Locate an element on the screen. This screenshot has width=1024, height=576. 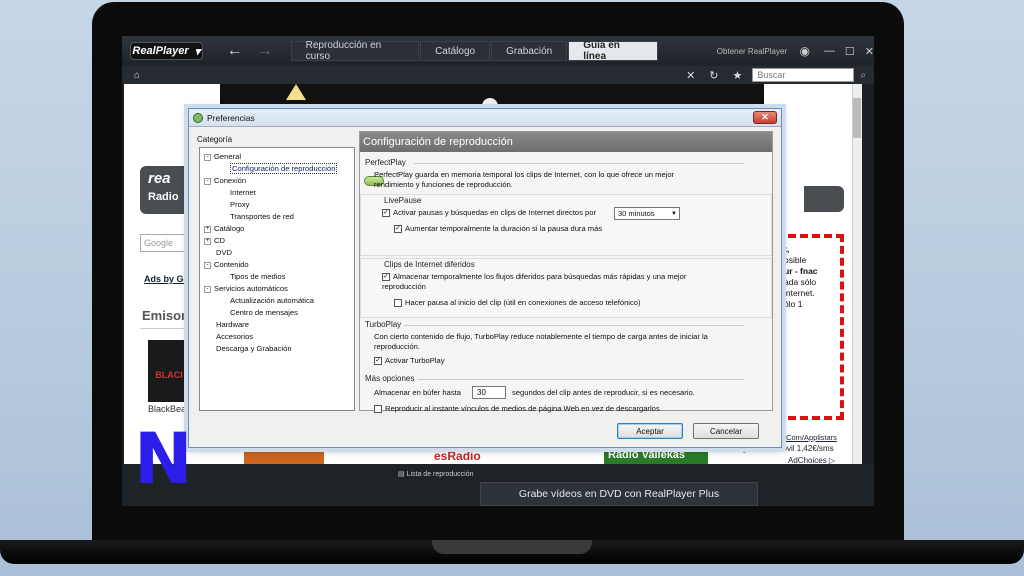
tree-item-message-center: Centro de mensajes is located at coordinates (264, 312).